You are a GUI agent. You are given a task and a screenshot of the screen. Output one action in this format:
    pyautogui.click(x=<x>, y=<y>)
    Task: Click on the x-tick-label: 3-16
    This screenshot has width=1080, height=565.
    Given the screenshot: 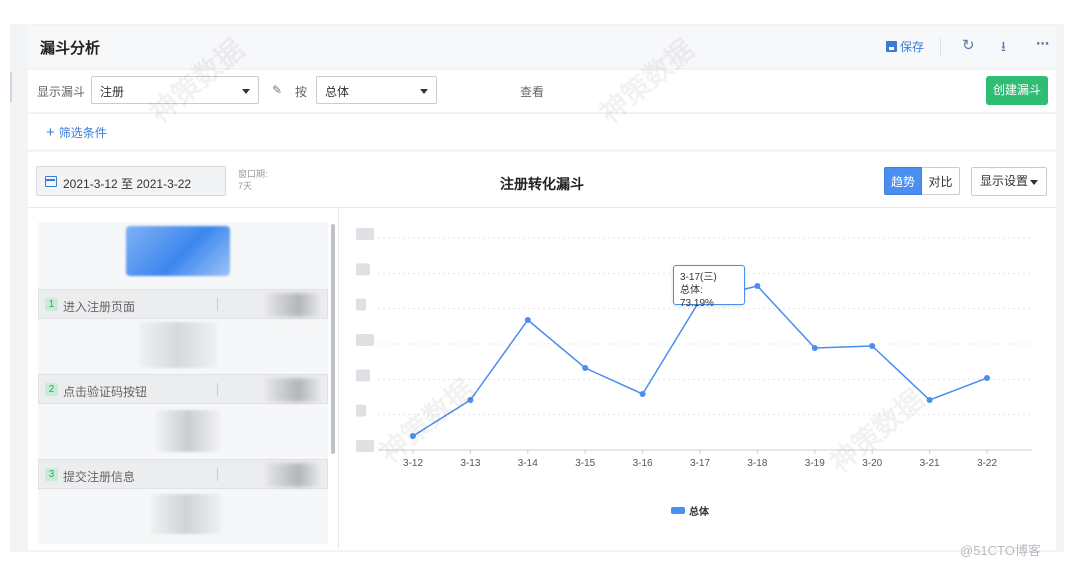 What is the action you would take?
    pyautogui.click(x=643, y=463)
    